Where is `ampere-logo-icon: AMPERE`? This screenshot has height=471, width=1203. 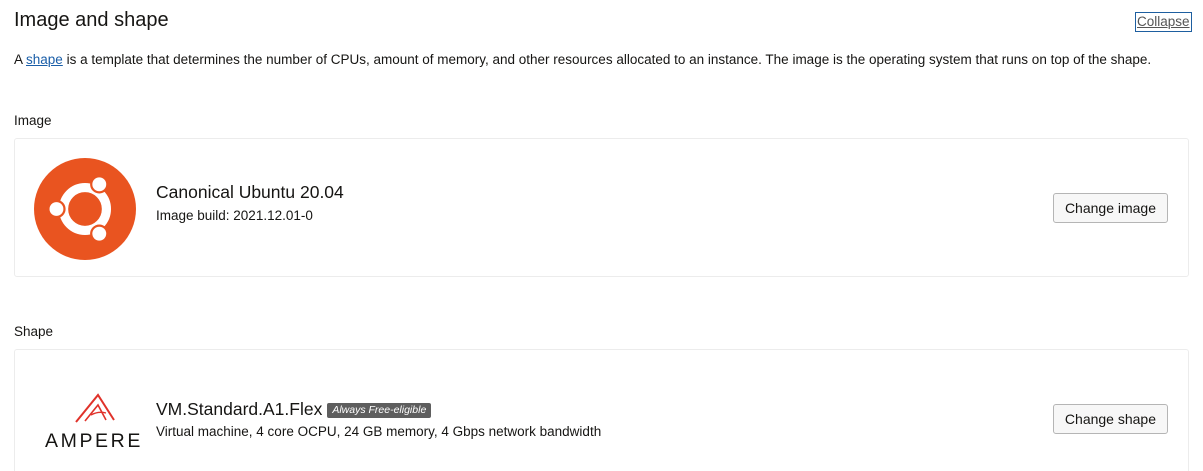 ampere-logo-icon: AMPERE is located at coordinates (97, 421).